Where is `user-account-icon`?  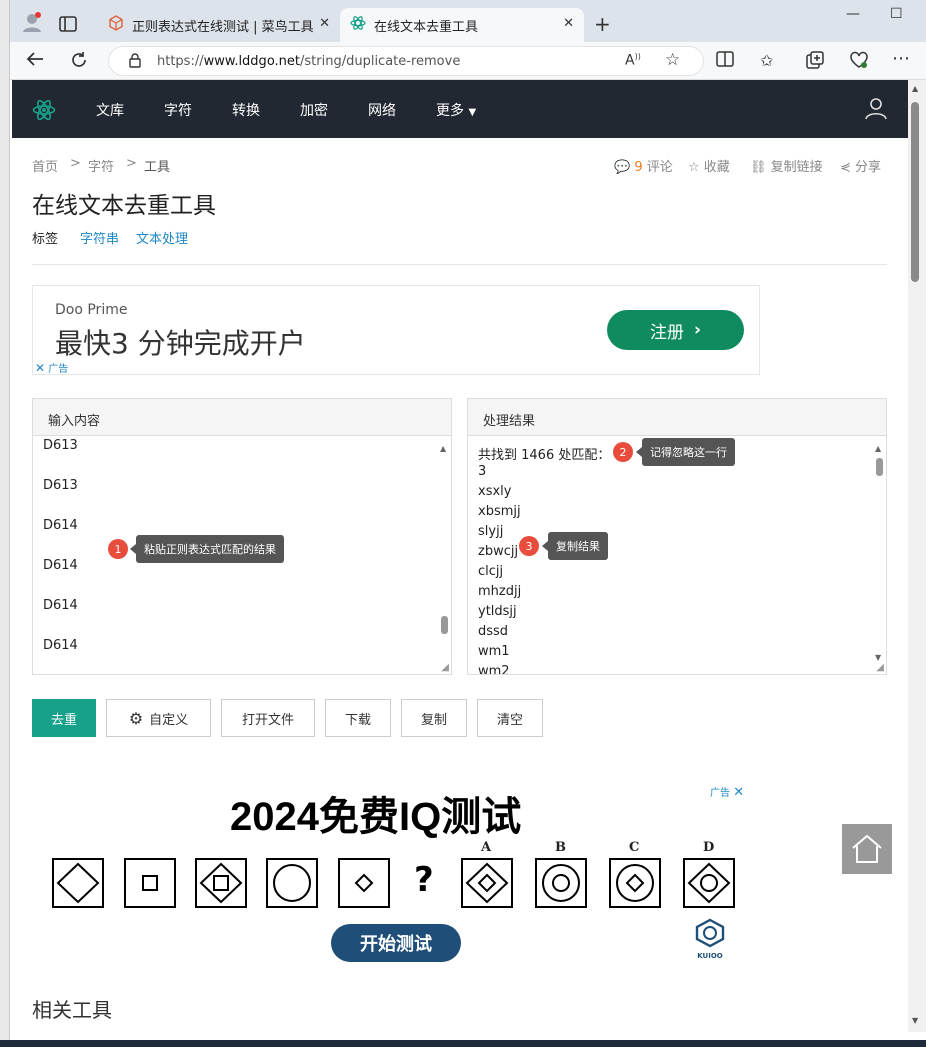
user-account-icon is located at coordinates (876, 110).